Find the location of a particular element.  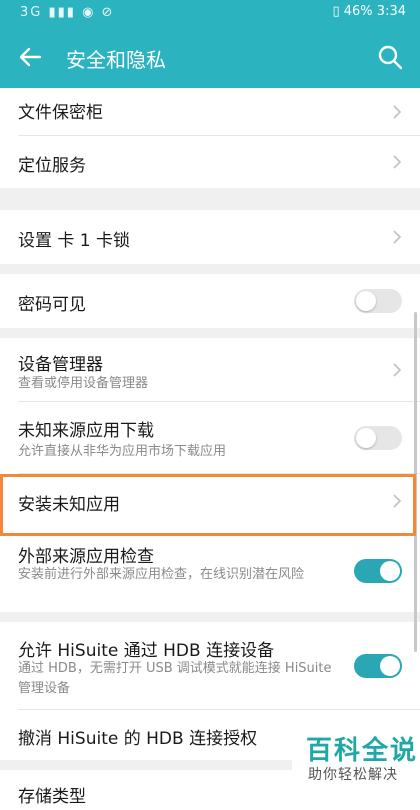

arrow-left-icon is located at coordinates (30, 57).